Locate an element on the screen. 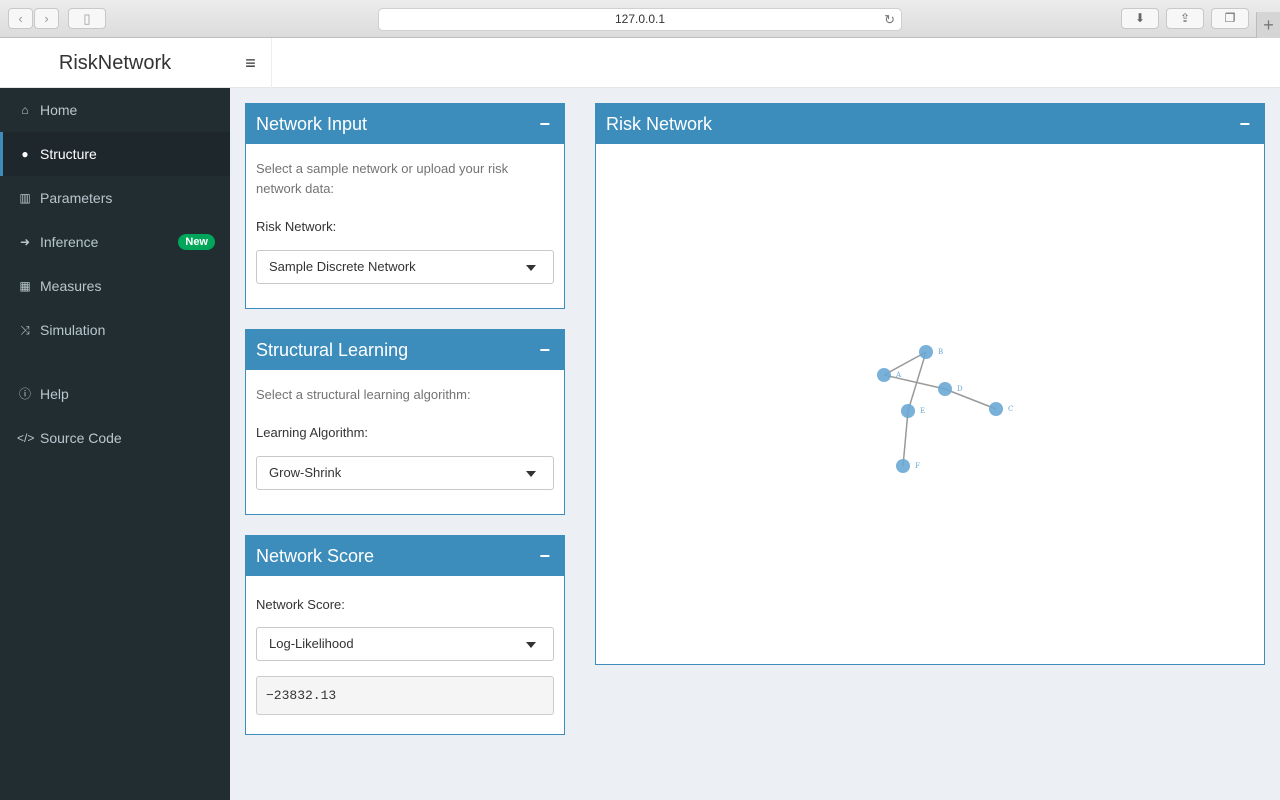  select-value: Sample Discrete Network is located at coordinates (342, 266).